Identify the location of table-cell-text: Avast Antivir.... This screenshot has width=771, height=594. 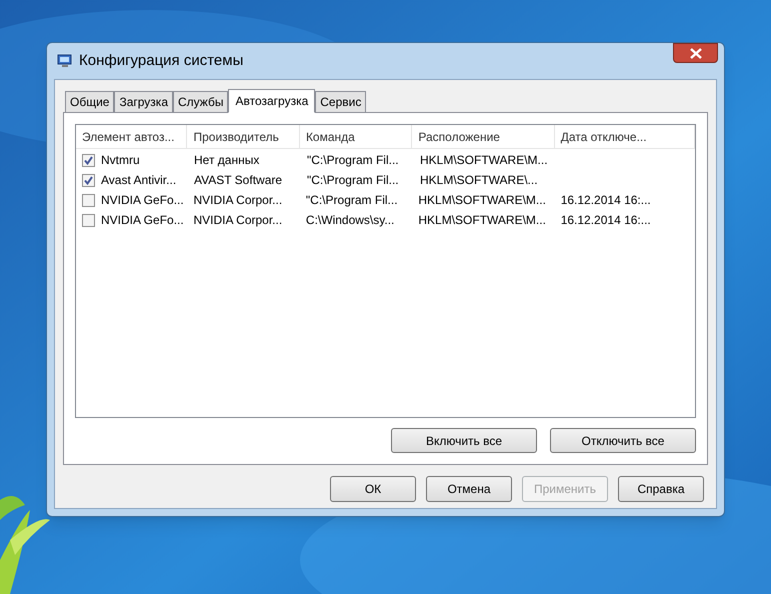
(138, 180).